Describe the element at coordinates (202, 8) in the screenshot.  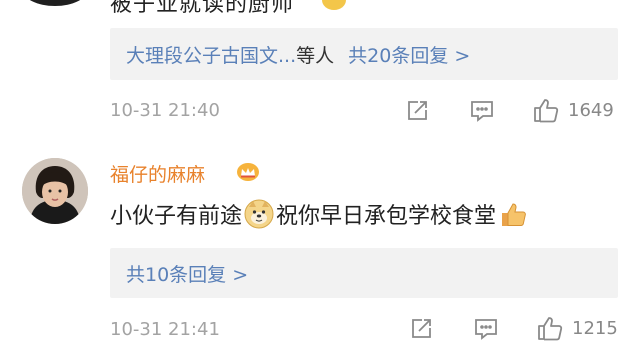
I see `comment-text: 被子业就读的厨师` at that location.